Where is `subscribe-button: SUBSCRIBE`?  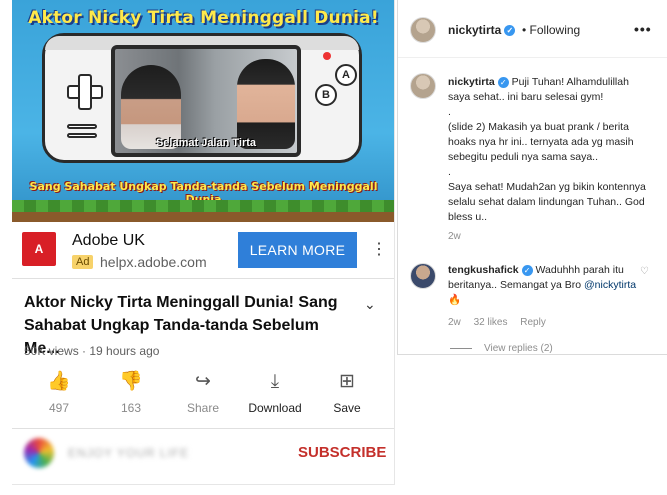
subscribe-button: SUBSCRIBE is located at coordinates (342, 452).